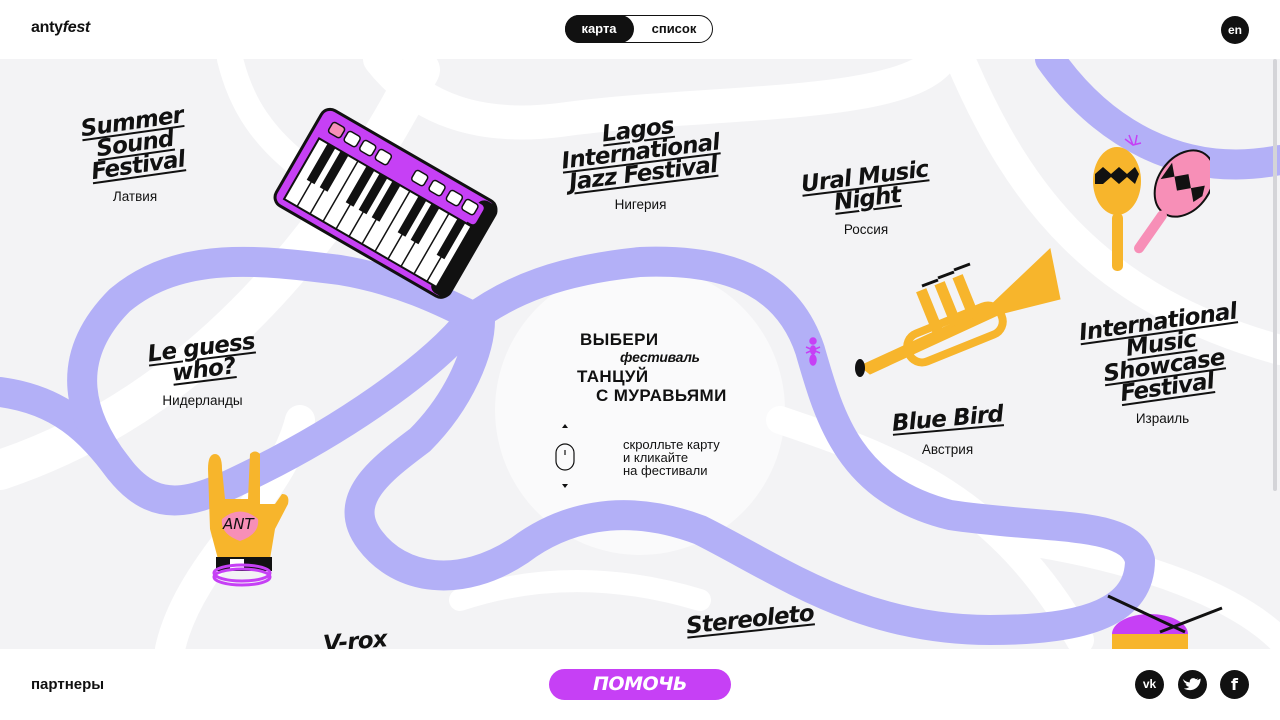  I want to click on festival-le-guess-who: Le guess who? Нидерланды, so click(202, 368).